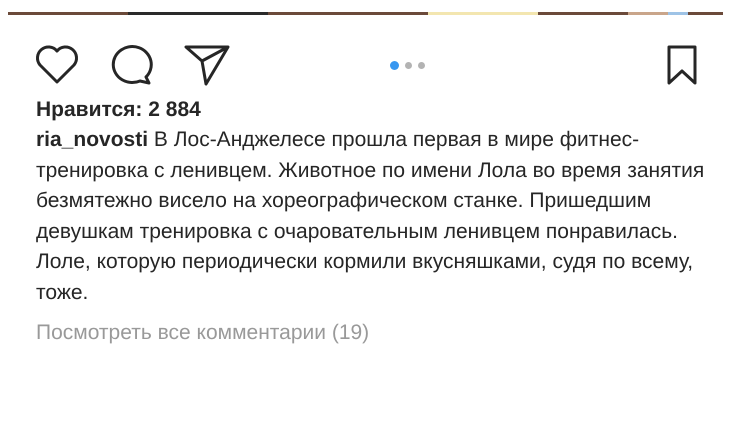 This screenshot has height=424, width=731. What do you see at coordinates (207, 65) in the screenshot?
I see `send-icon` at bounding box center [207, 65].